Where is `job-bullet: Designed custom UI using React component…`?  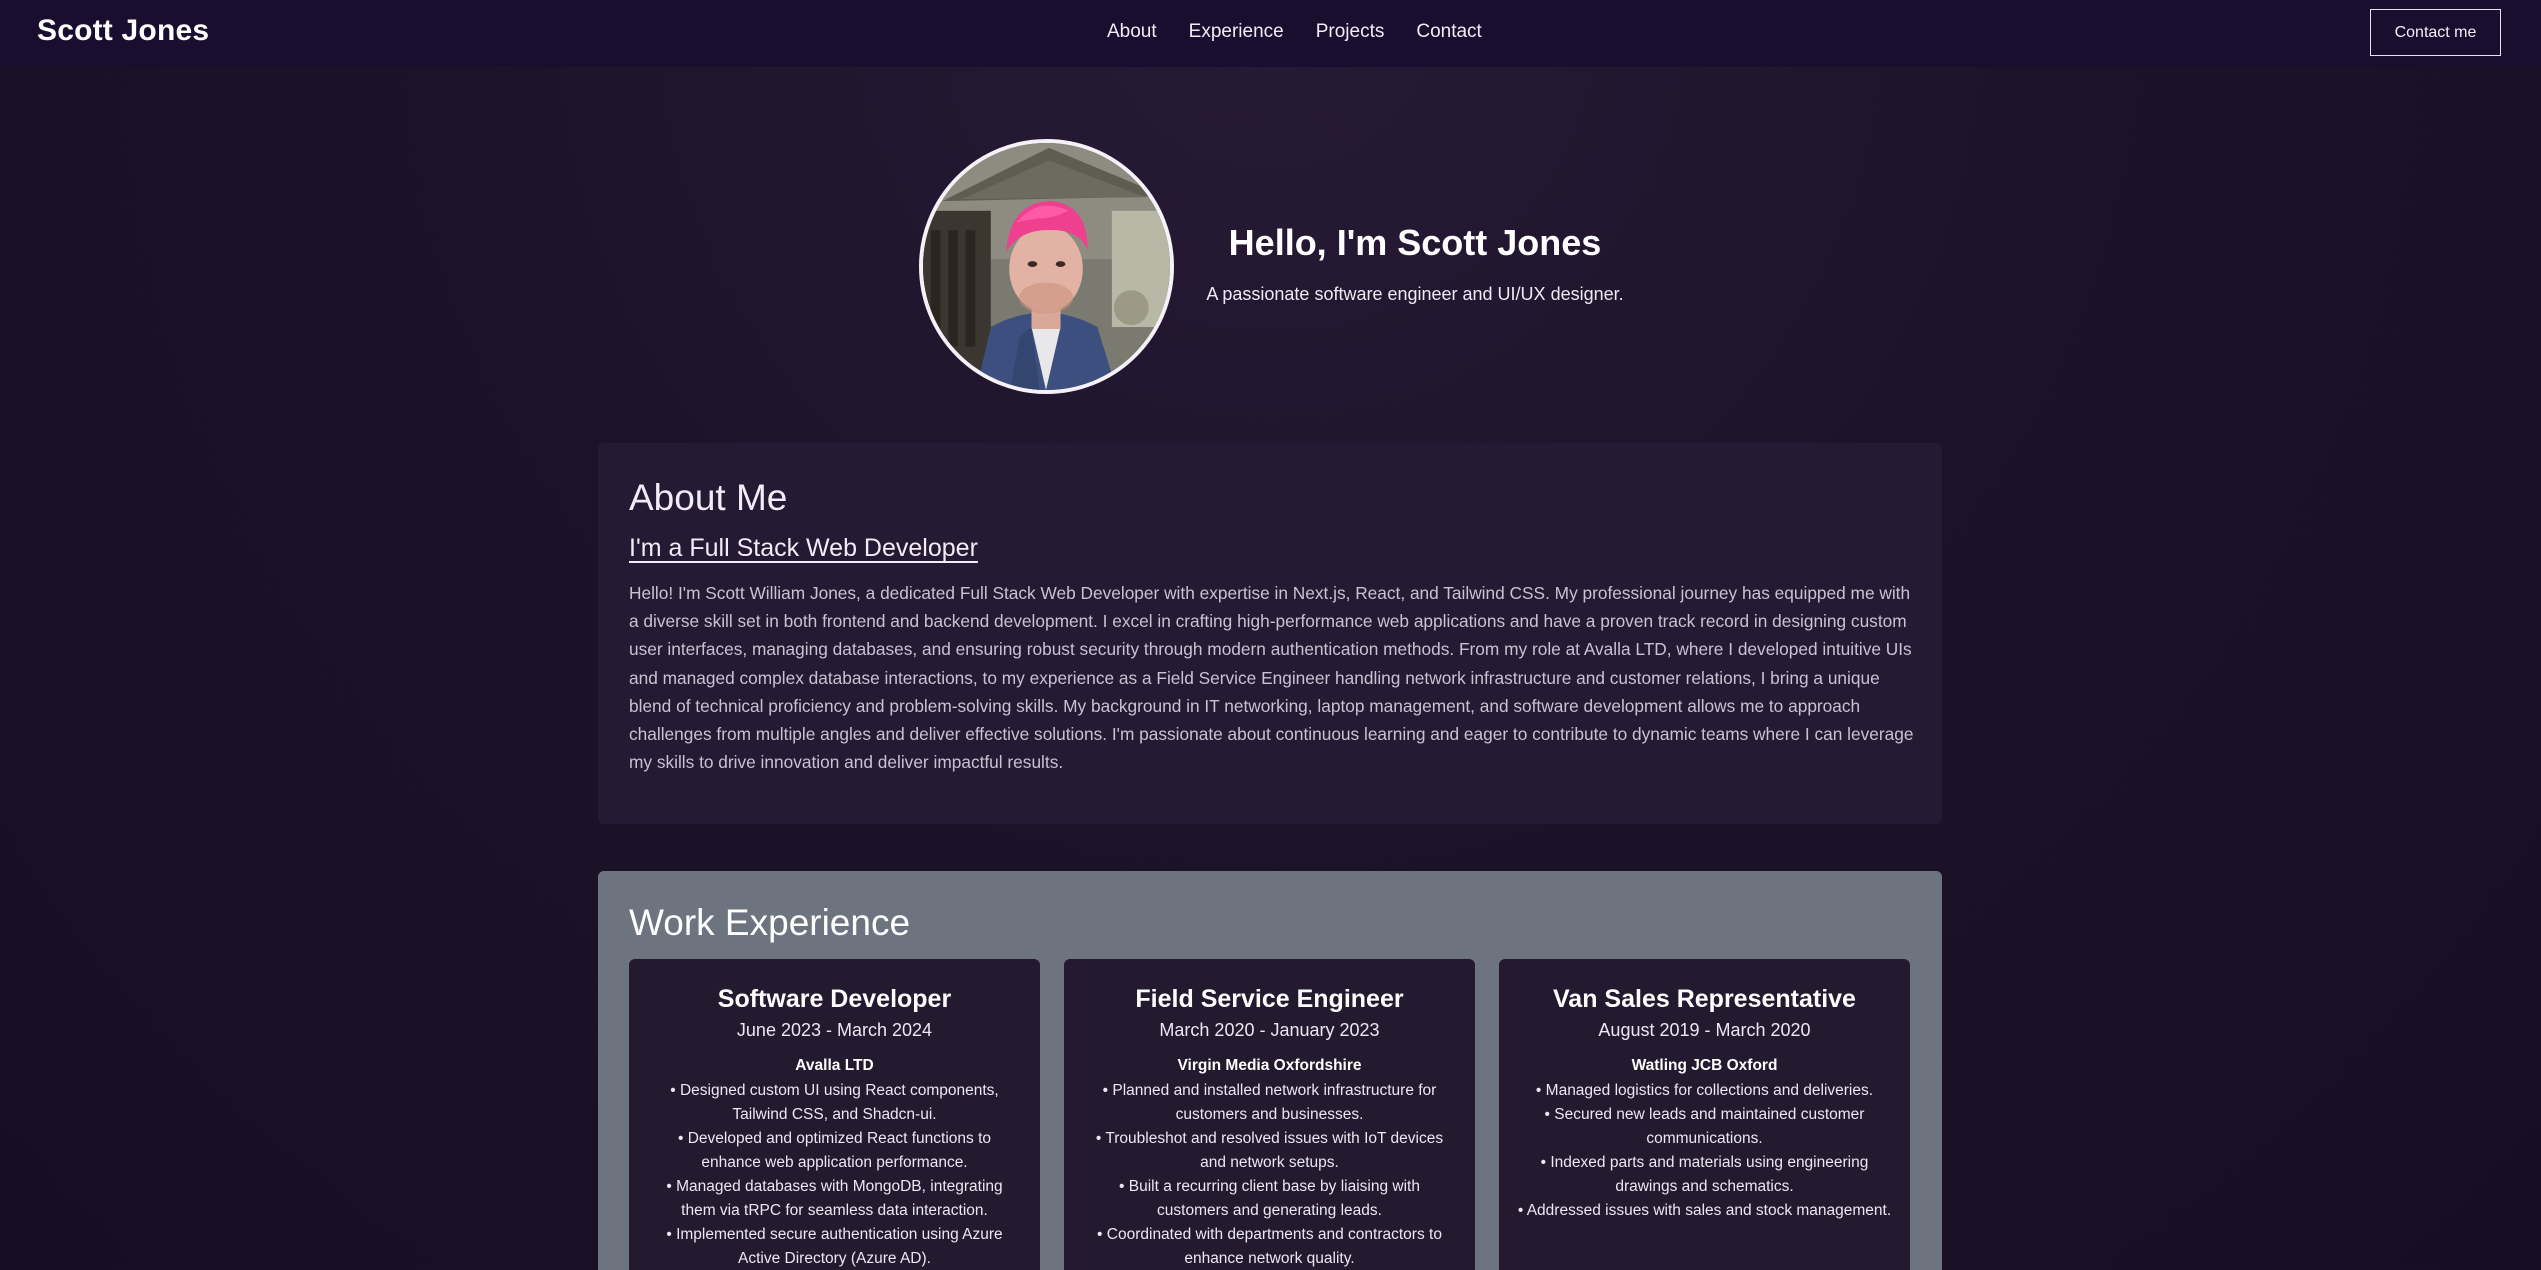
job-bullet: Designed custom UI using React component… is located at coordinates (834, 1103).